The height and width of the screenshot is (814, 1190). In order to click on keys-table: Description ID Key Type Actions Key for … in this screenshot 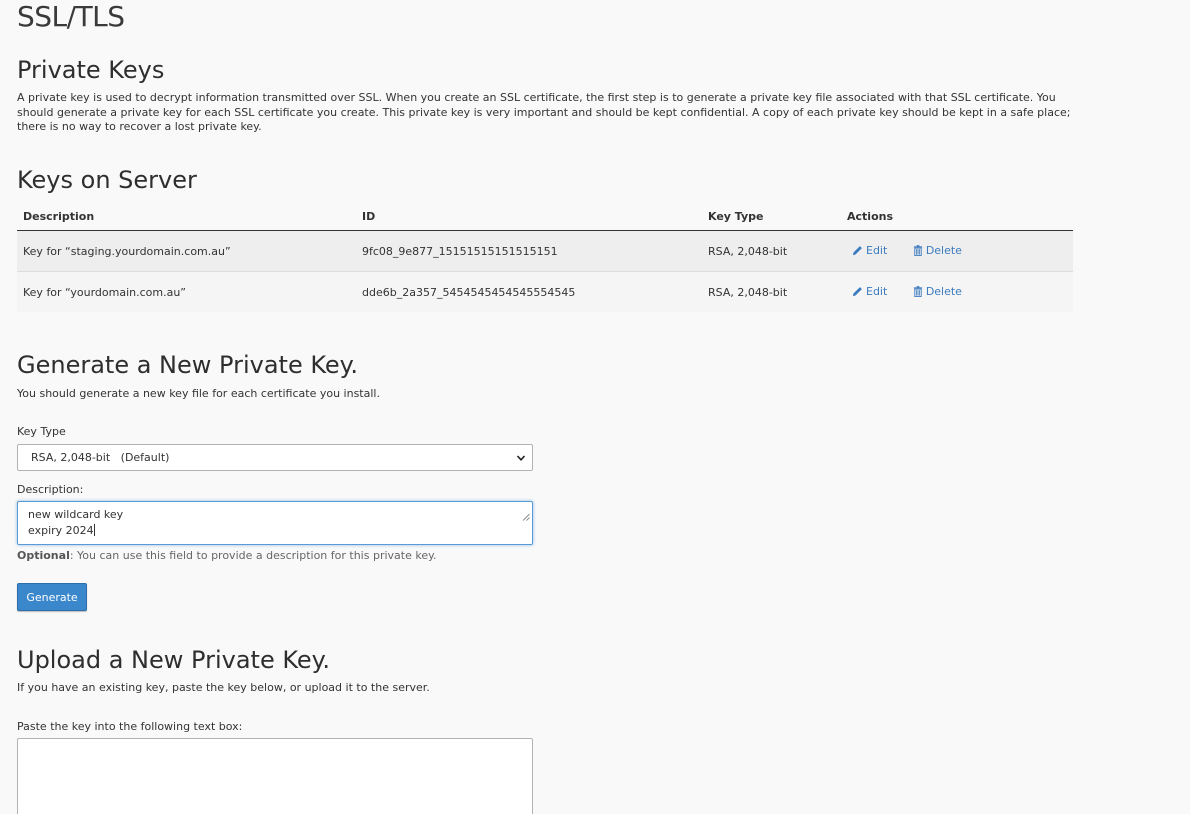, I will do `click(545, 257)`.